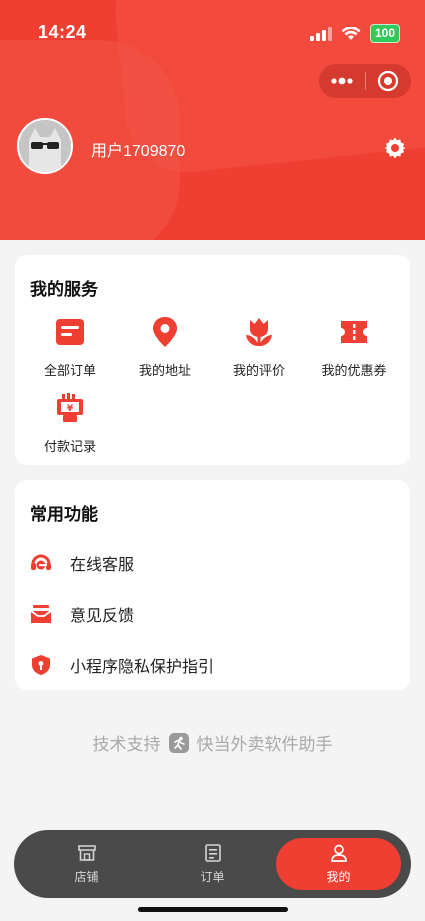 This screenshot has width=425, height=921. I want to click on tech-support: 技术支持 快当外卖软件助手, so click(212, 742).